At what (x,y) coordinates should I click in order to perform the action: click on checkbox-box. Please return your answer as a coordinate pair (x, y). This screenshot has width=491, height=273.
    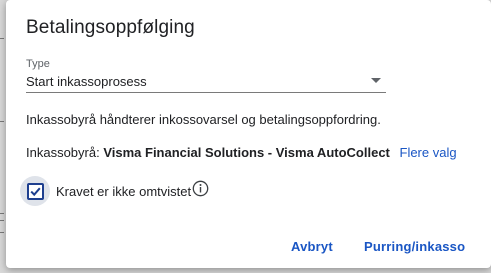
    Looking at the image, I should click on (35, 191).